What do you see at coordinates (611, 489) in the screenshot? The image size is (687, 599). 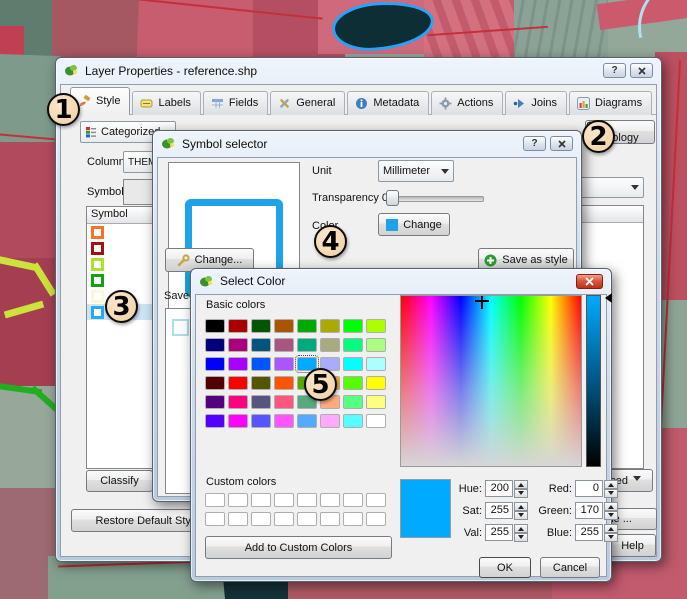 I see `red-stepper` at bounding box center [611, 489].